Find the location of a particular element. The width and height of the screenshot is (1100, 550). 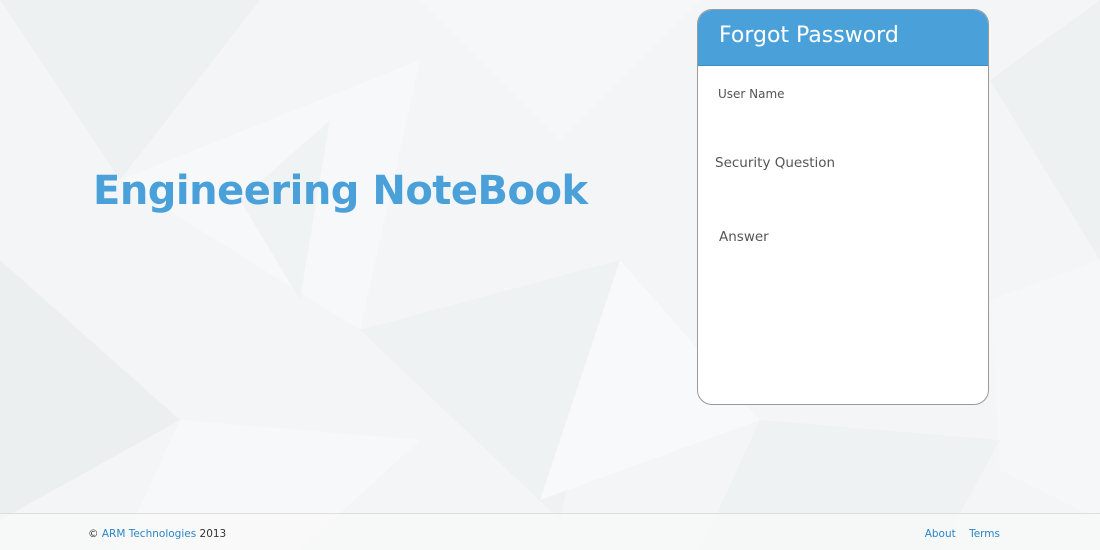

copyright: © ARM Technologies 2013 is located at coordinates (157, 534).